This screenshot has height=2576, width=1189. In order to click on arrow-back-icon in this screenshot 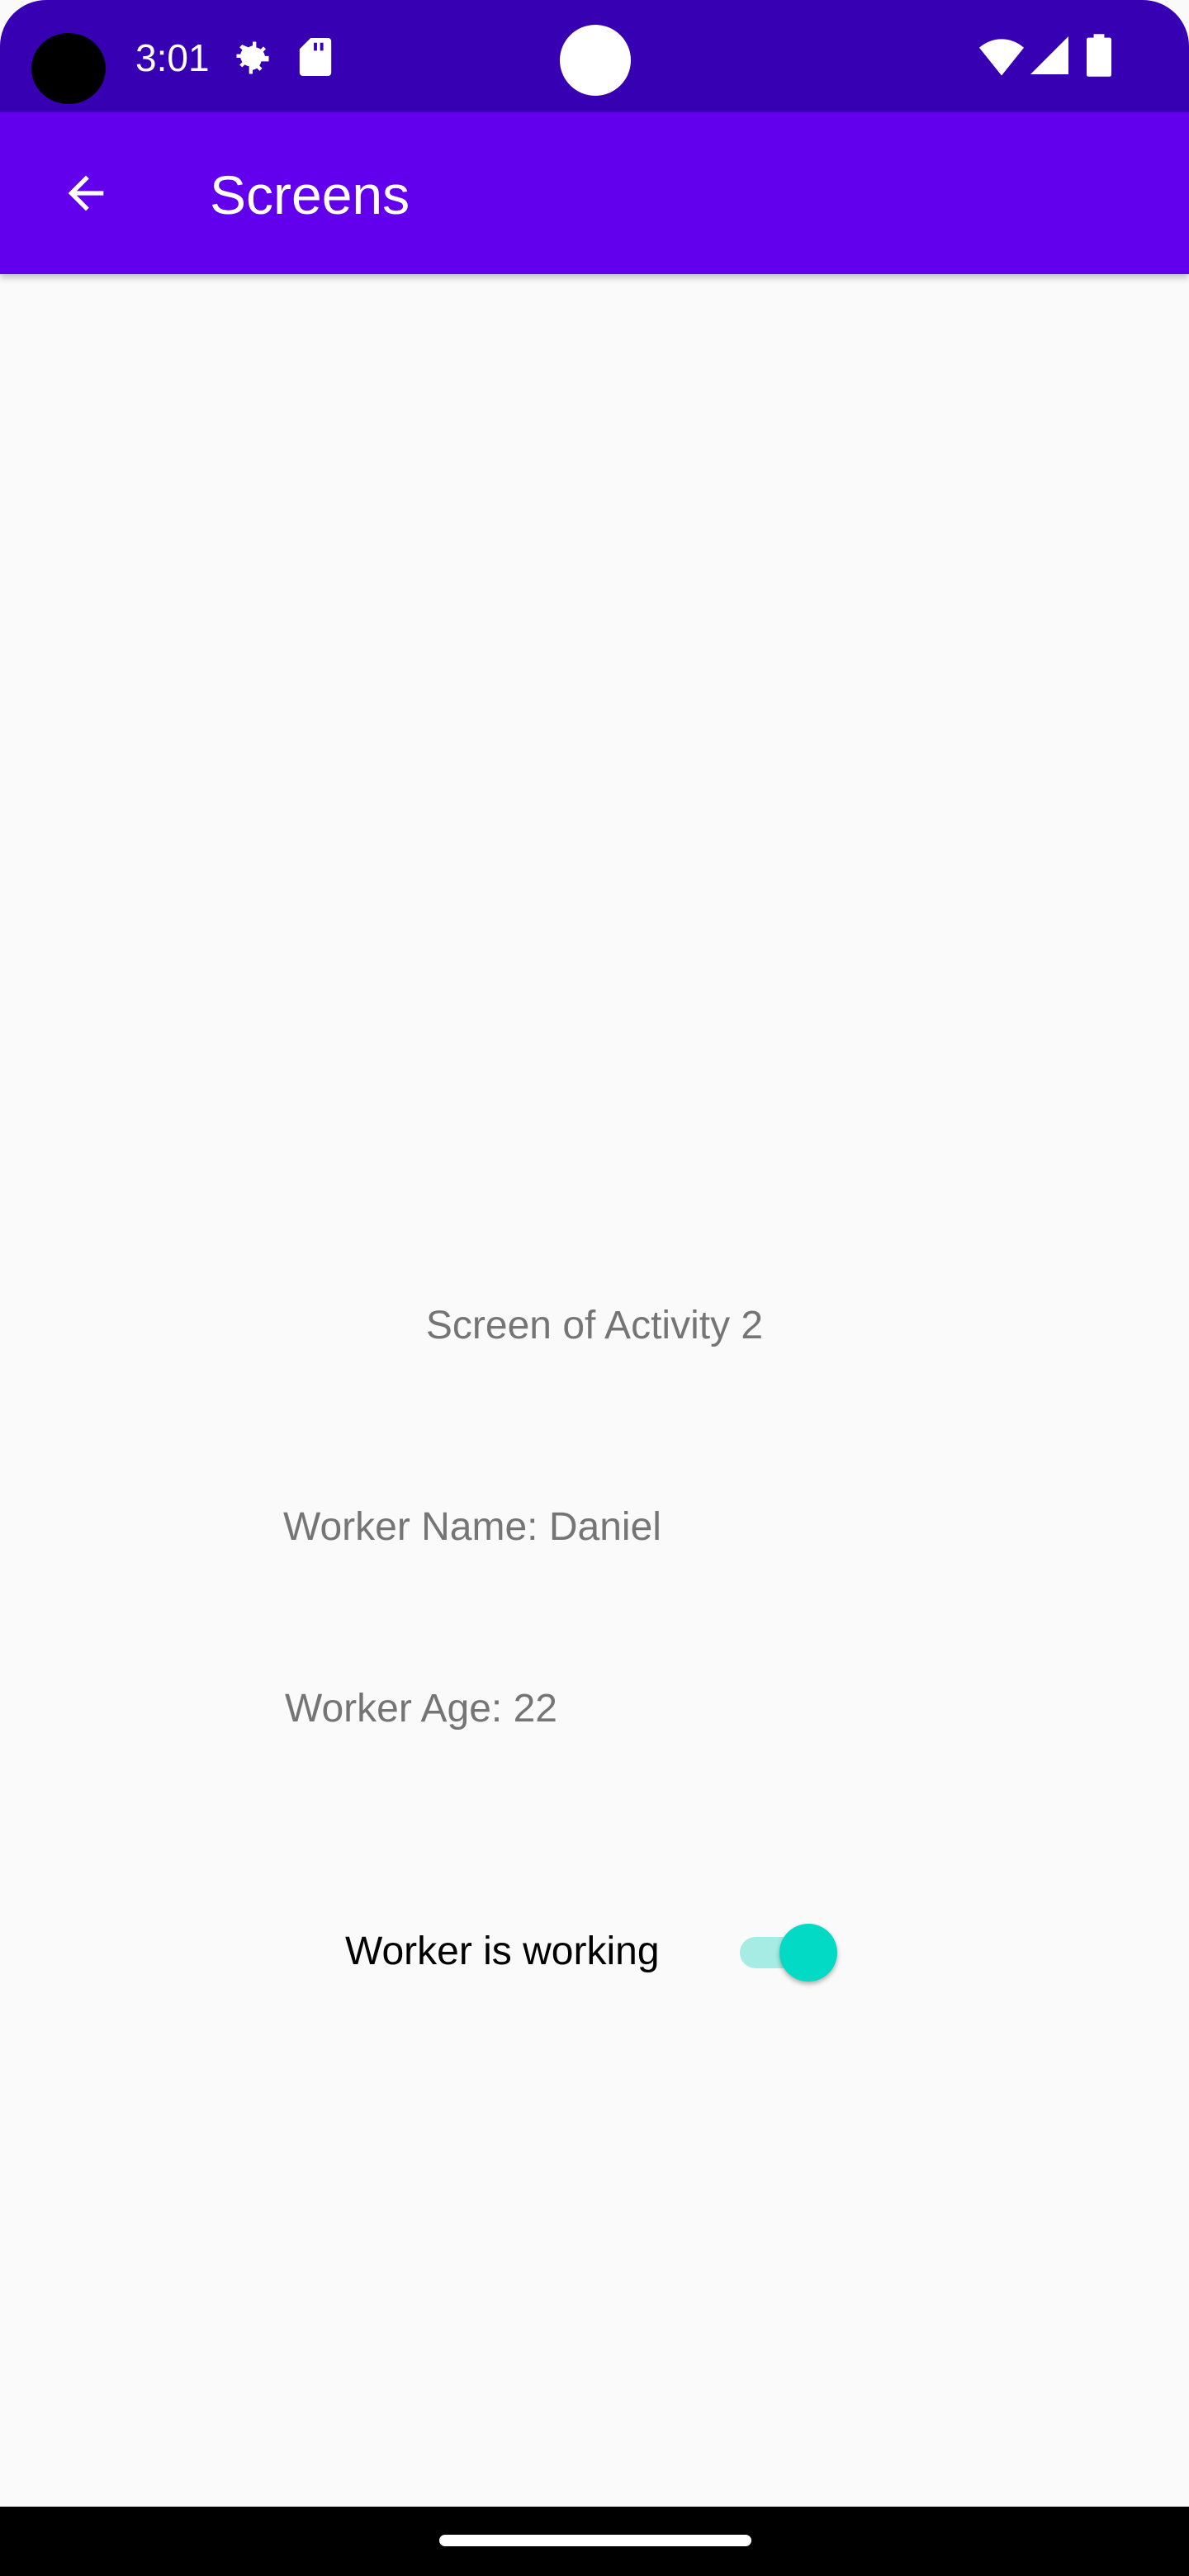, I will do `click(86, 193)`.